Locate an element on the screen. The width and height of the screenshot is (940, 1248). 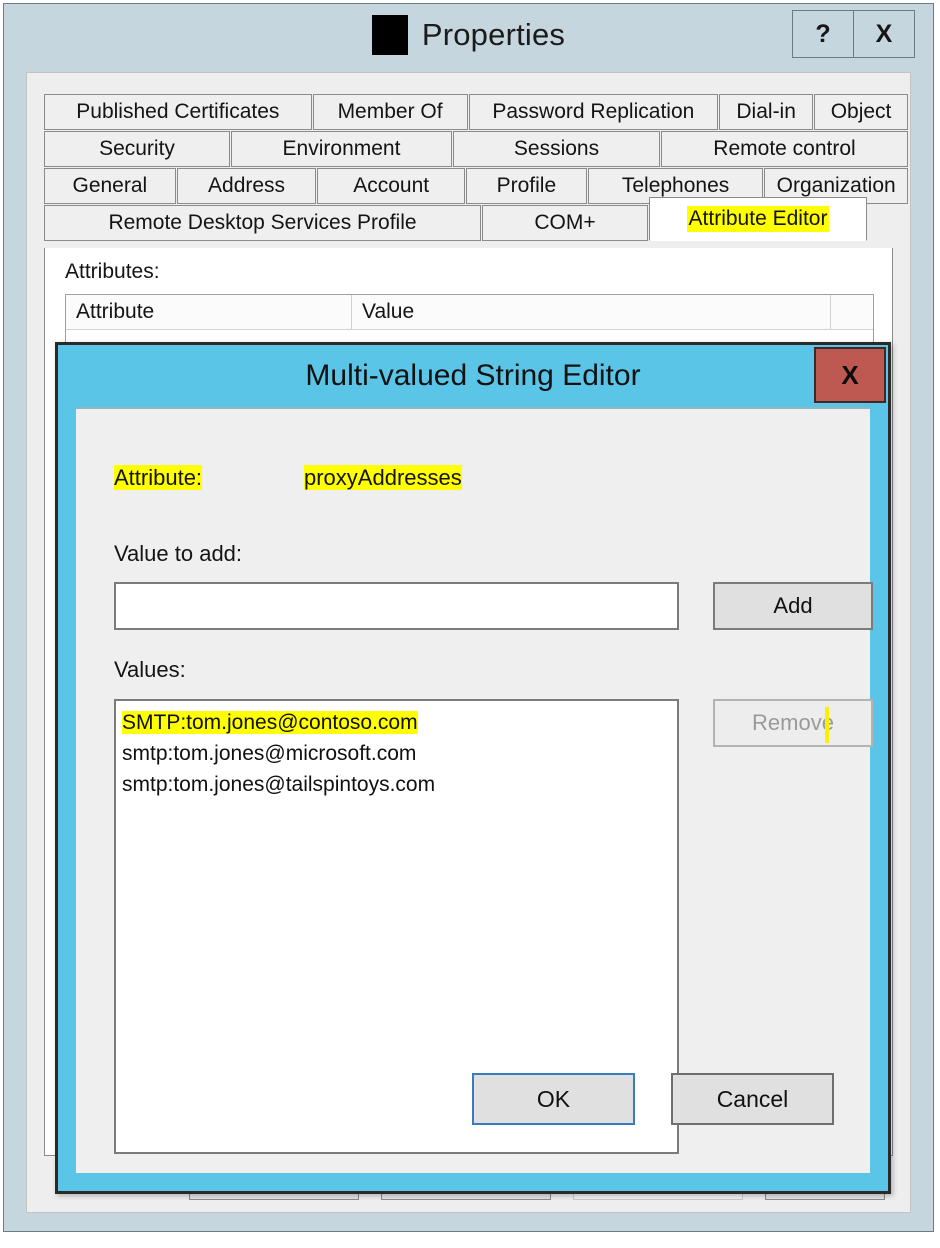
tab-attribute-editor: Attribute Editor is located at coordinates (758, 219).